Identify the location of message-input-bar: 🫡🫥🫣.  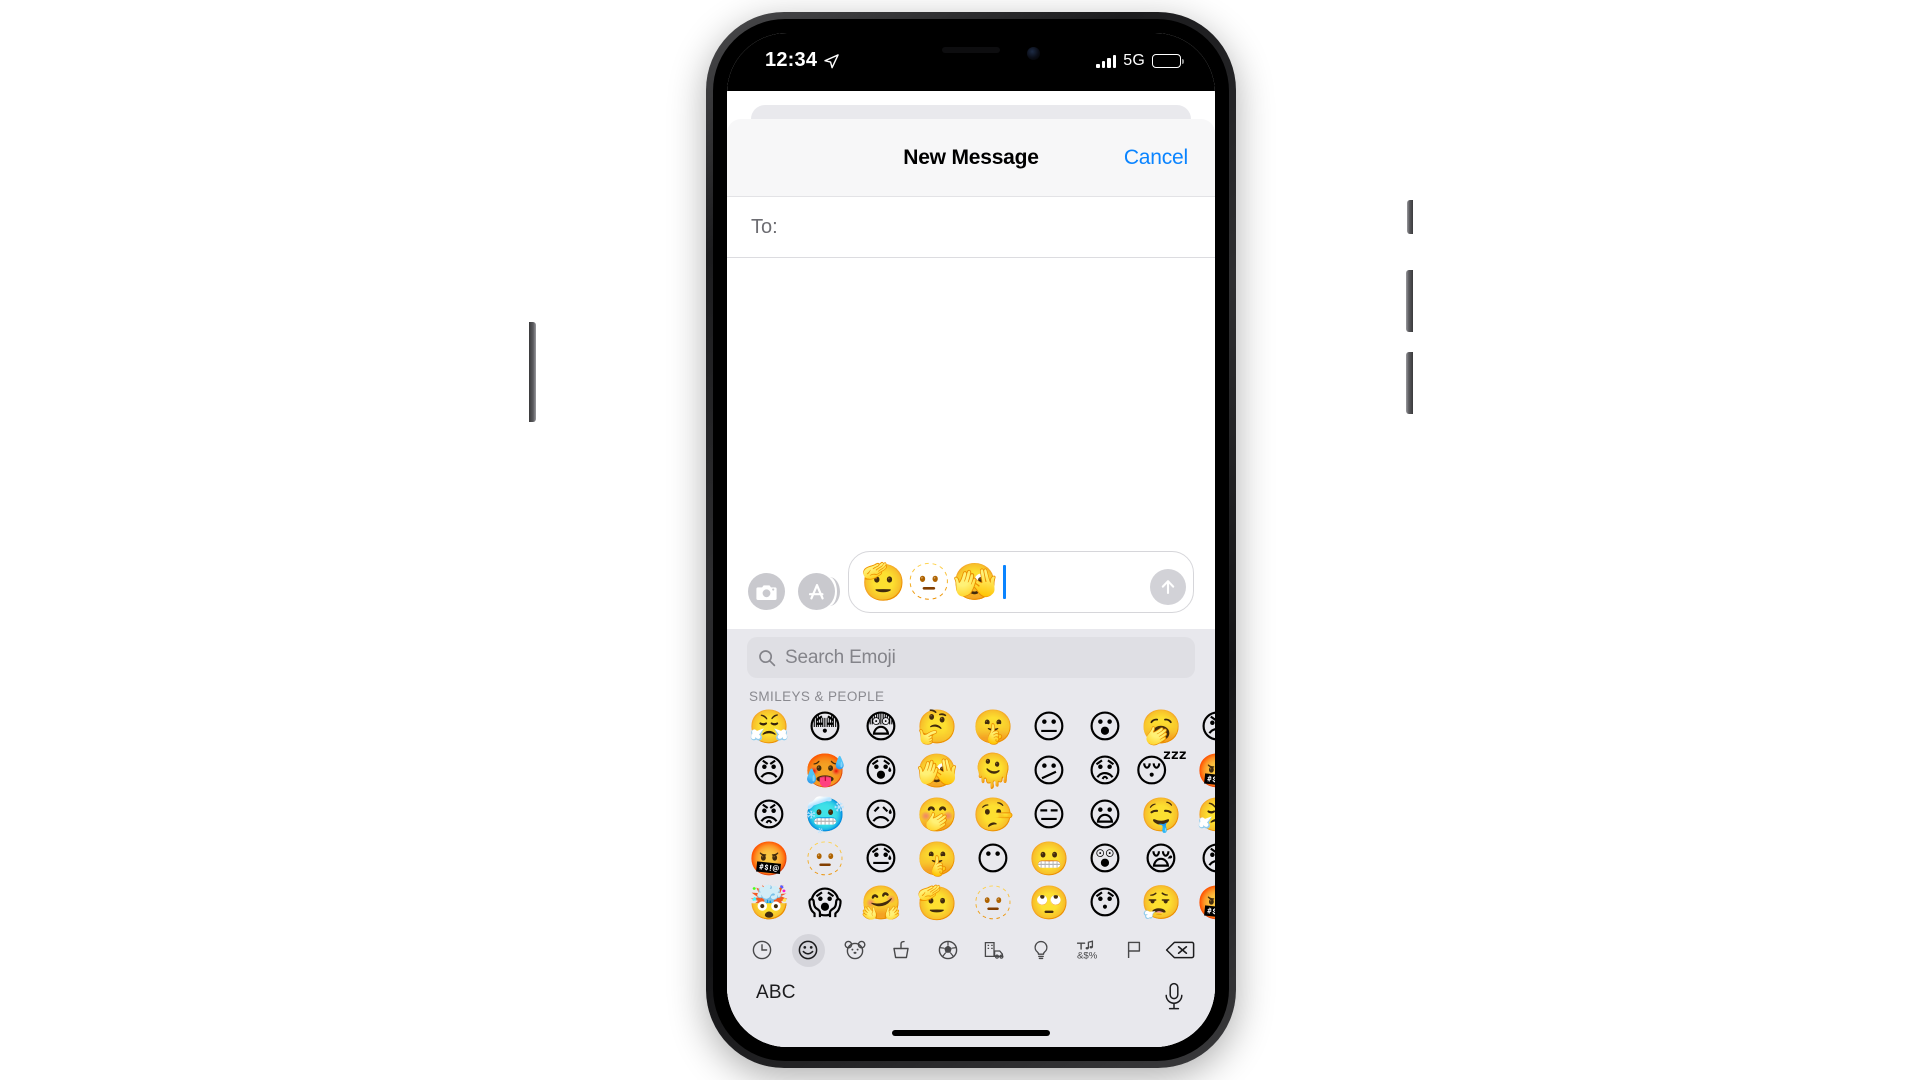
(971, 585).